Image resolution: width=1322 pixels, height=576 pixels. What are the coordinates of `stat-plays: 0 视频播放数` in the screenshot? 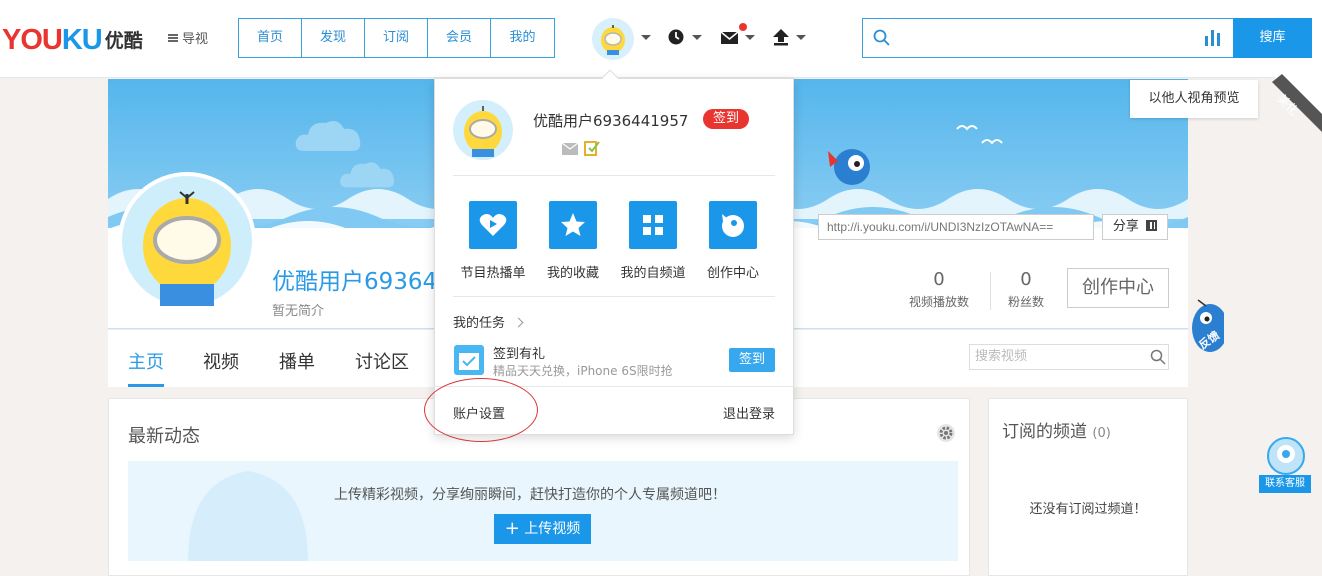 It's located at (939, 290).